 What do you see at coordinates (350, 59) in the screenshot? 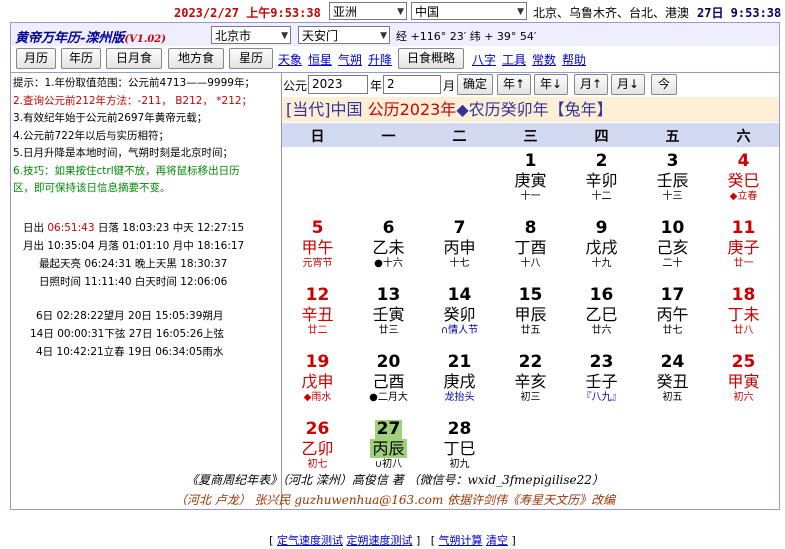
I see `link-qishuo: 气朔` at bounding box center [350, 59].